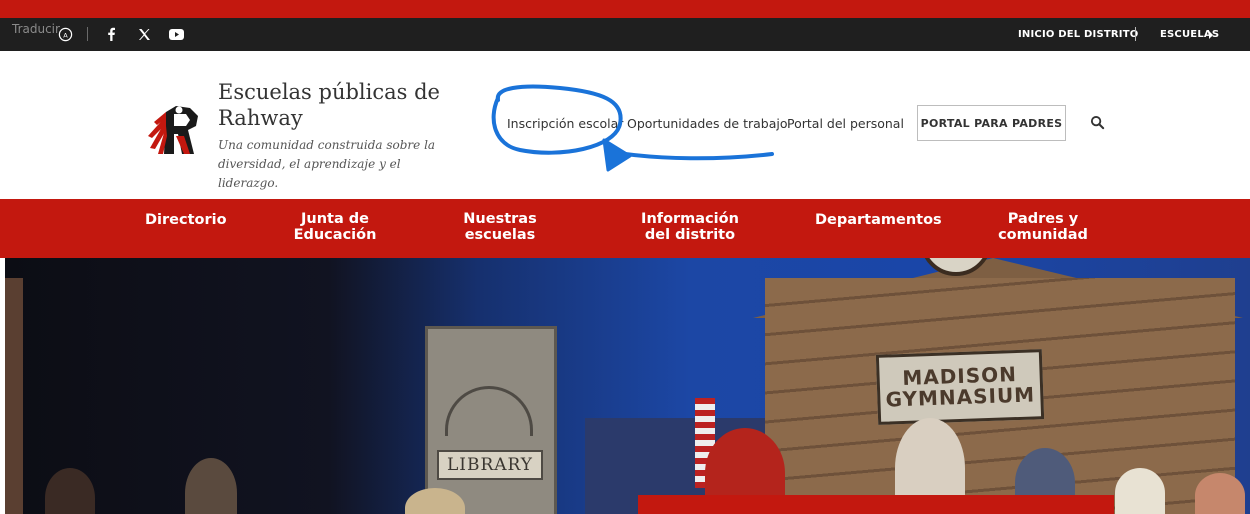  I want to click on youtube-icon, so click(176, 34).